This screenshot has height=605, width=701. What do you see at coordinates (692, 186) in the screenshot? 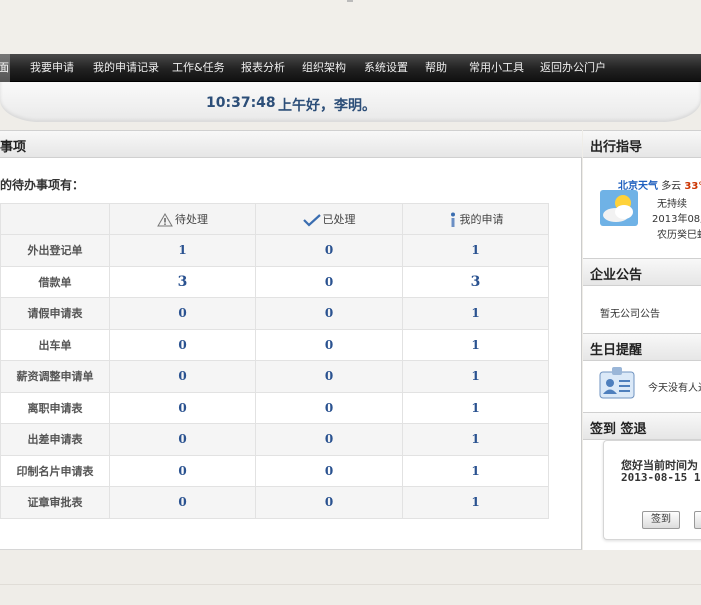
I see `weather-temp: 33℃` at bounding box center [692, 186].